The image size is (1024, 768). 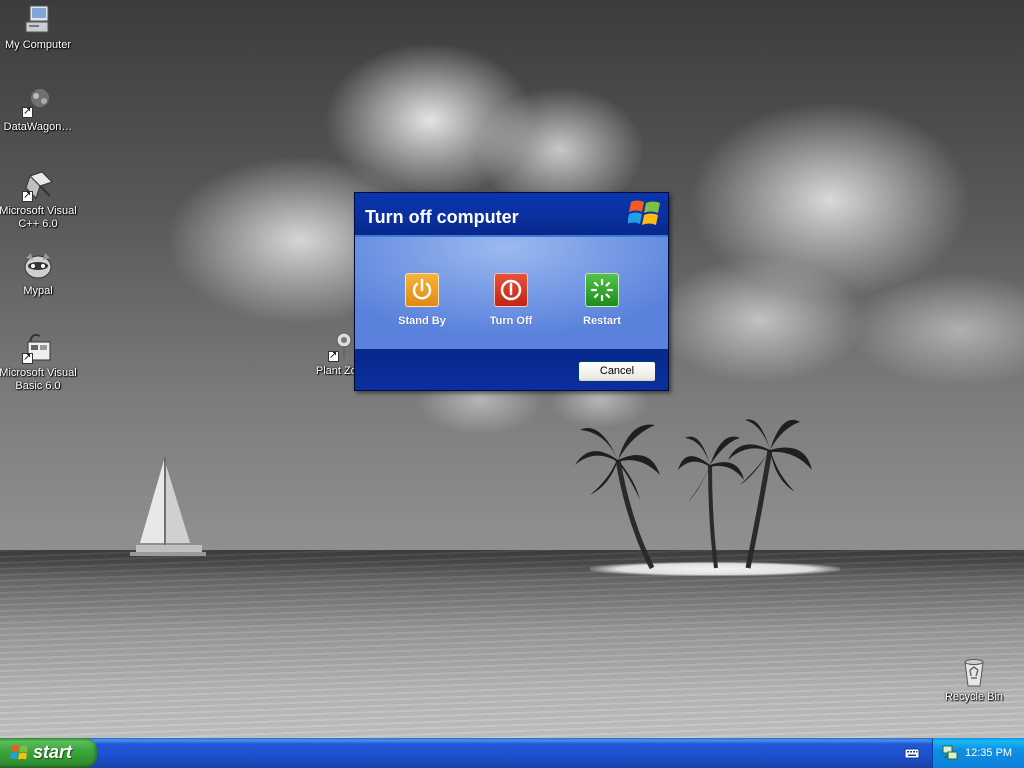 I want to click on restart-label: Restart, so click(x=602, y=321).